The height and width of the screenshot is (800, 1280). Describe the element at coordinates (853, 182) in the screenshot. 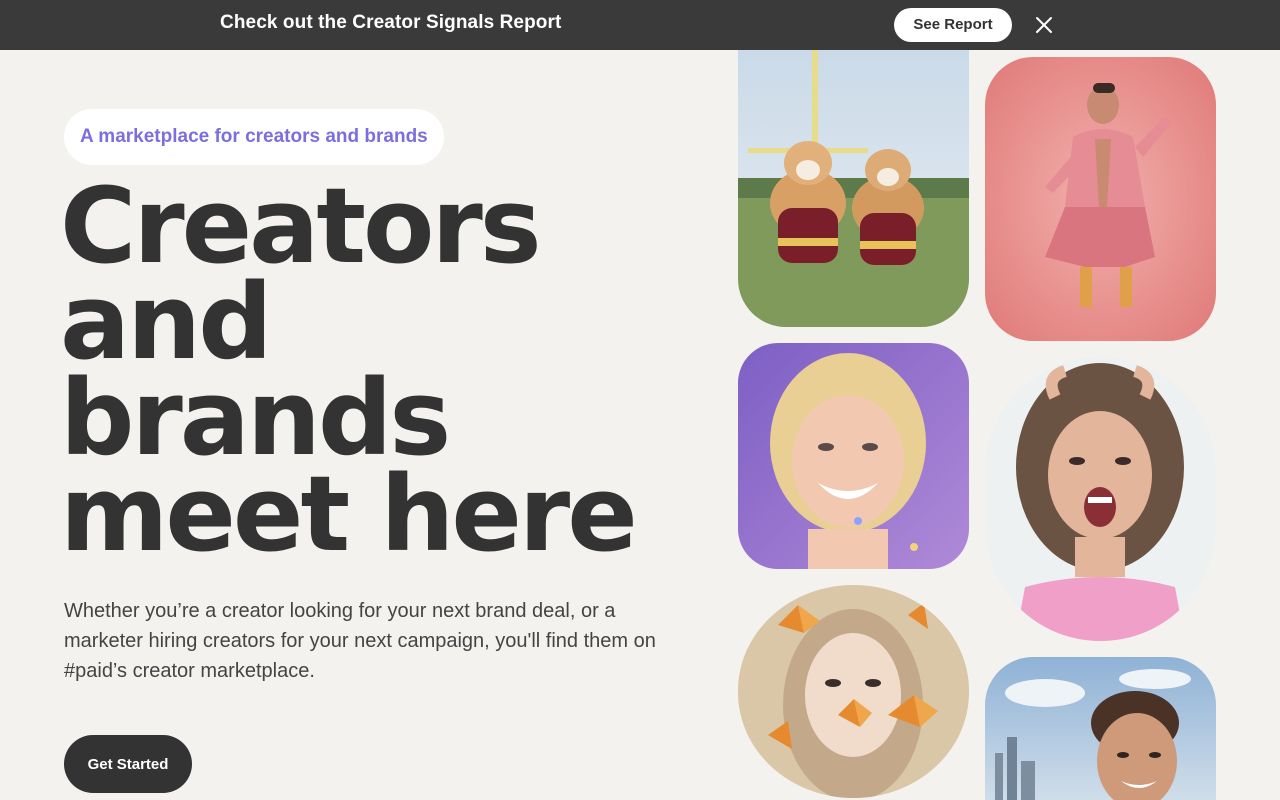

I see `corgis-in-jerseys-photo` at that location.